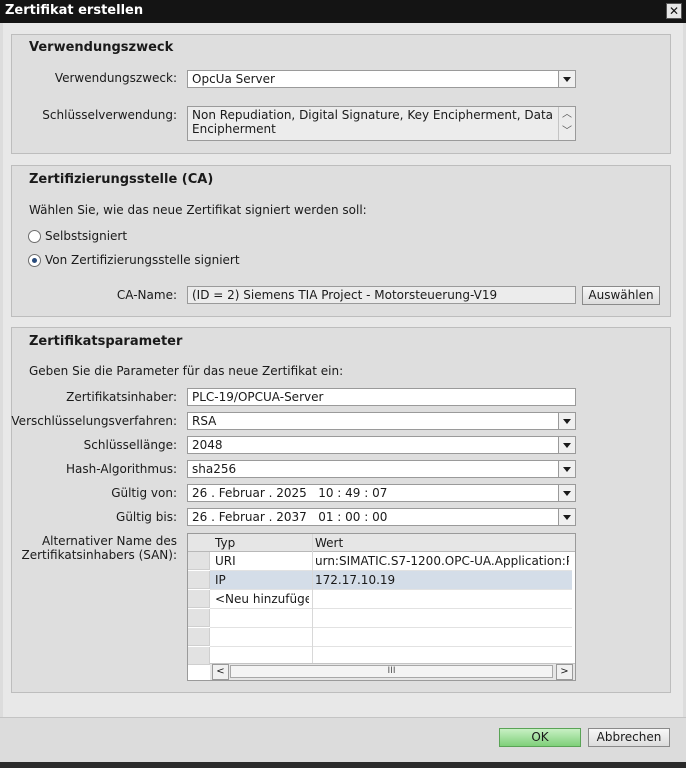  What do you see at coordinates (109, 541) in the screenshot?
I see `san-label-line1: Alternativer Name des` at bounding box center [109, 541].